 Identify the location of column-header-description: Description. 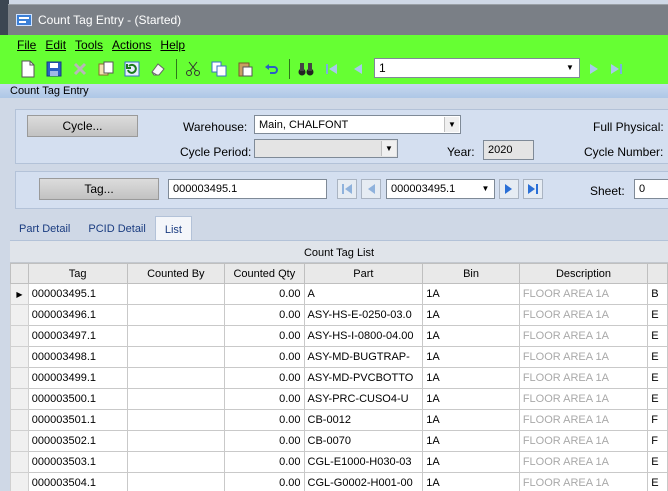
(583, 273).